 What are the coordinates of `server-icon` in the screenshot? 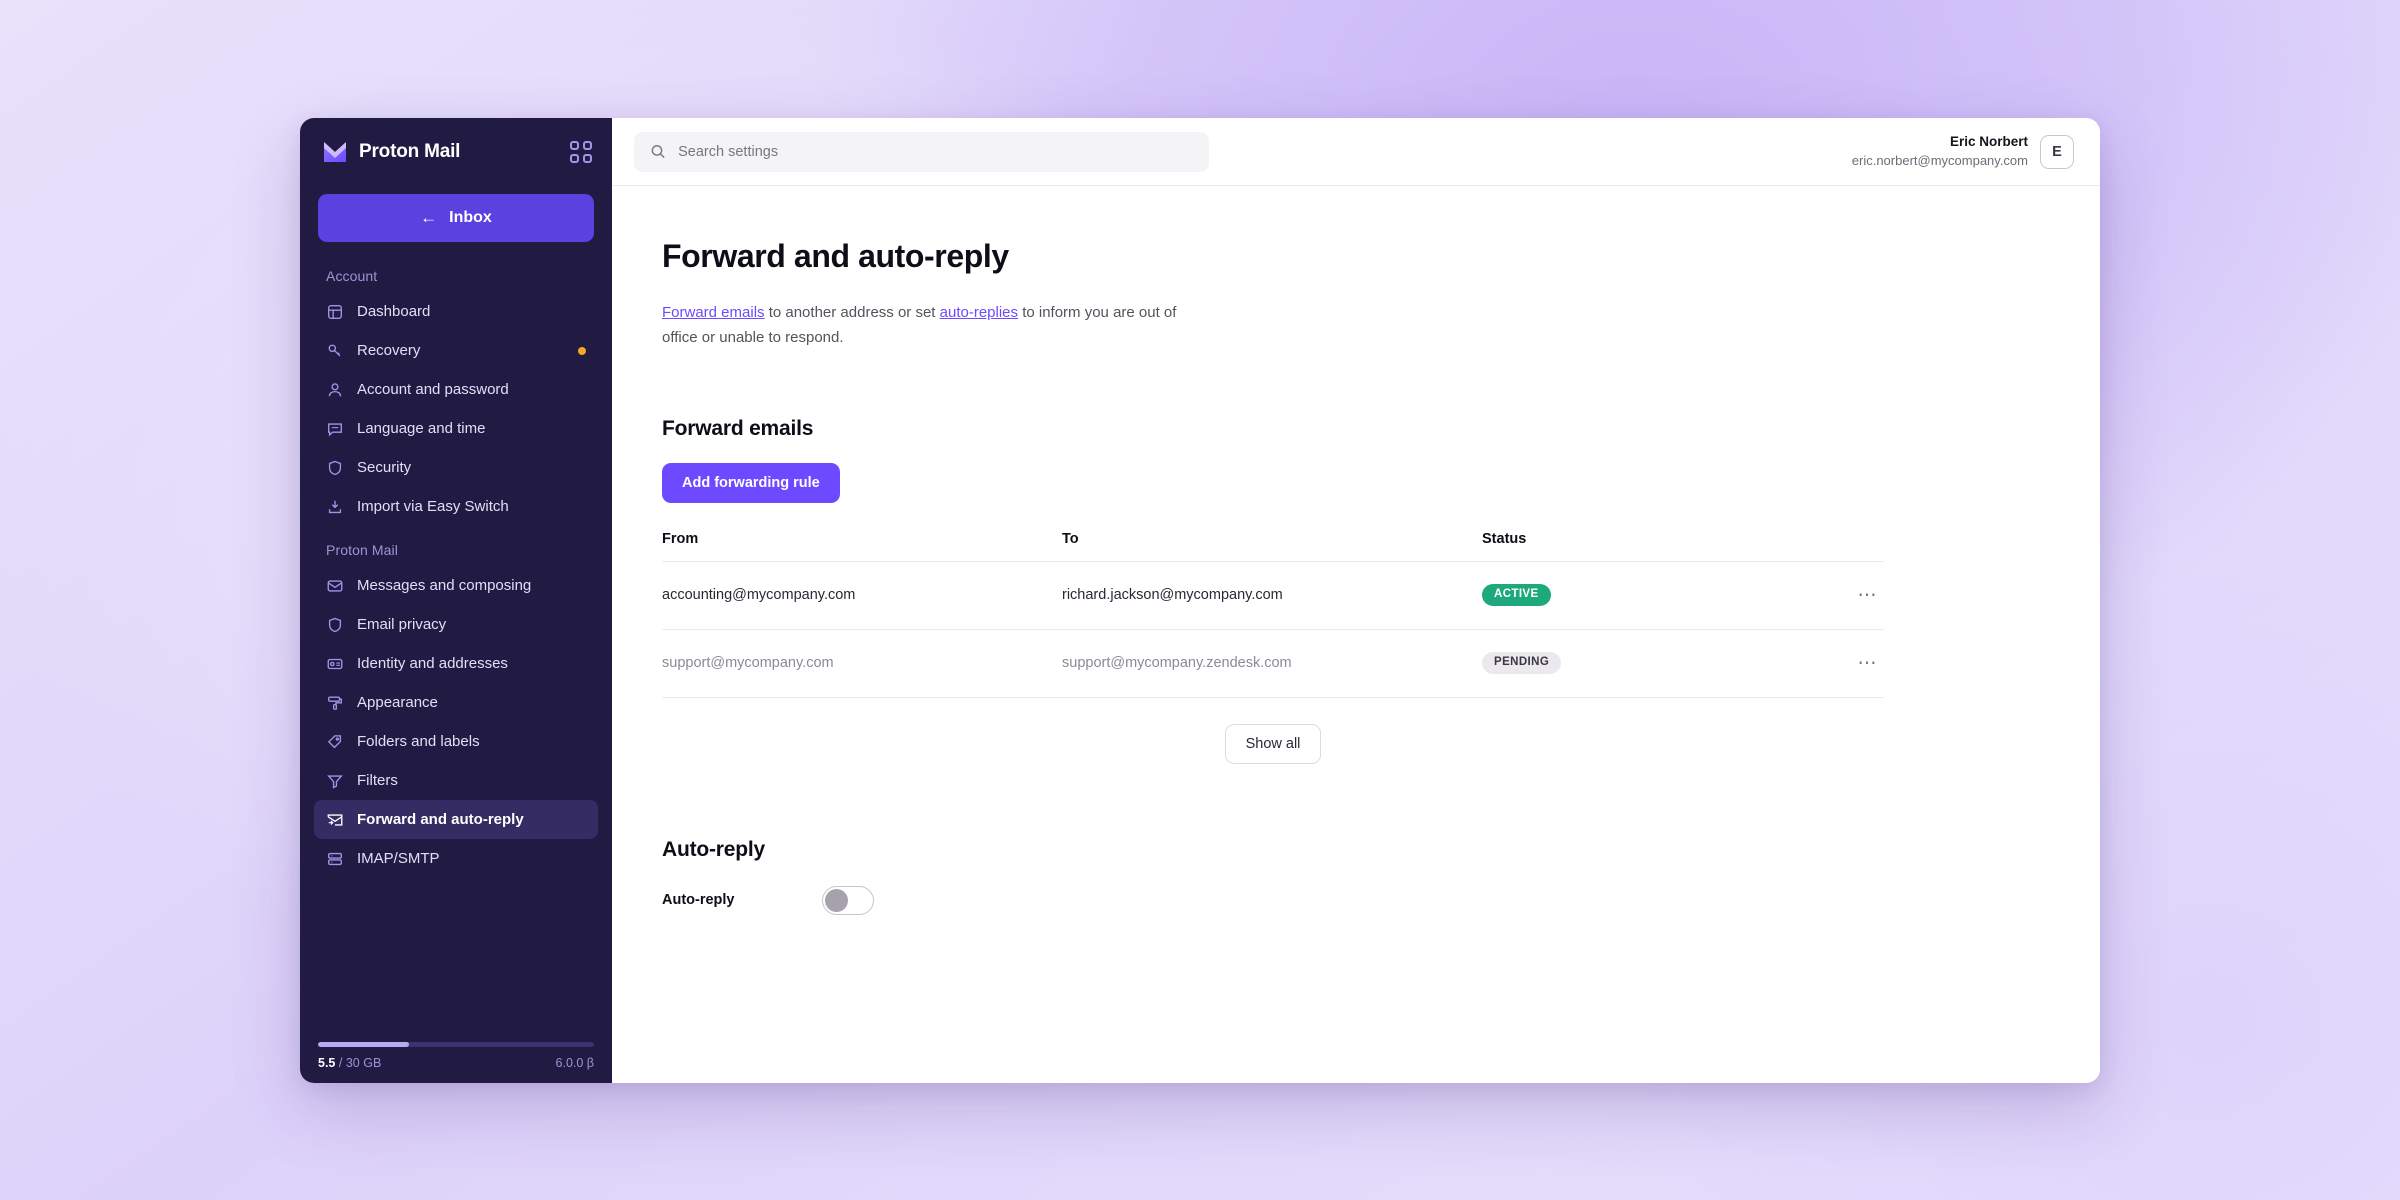 It's located at (335, 858).